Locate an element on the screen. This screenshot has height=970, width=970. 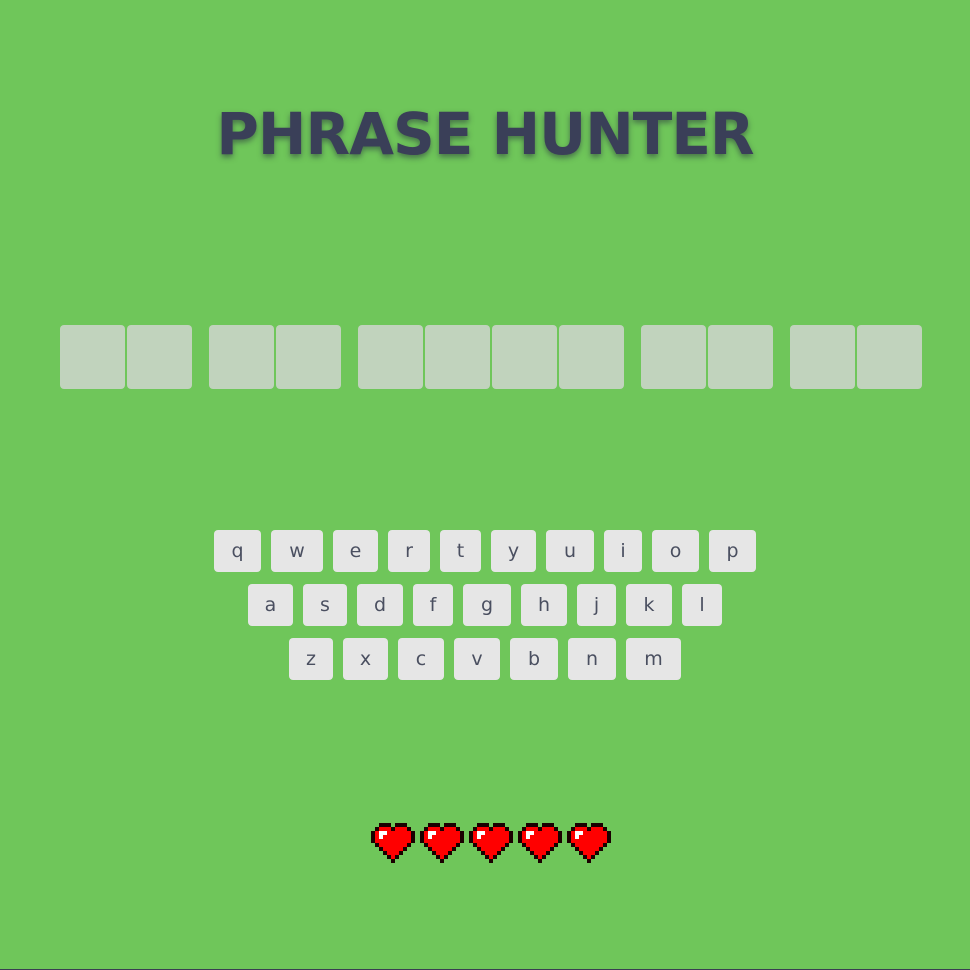
key-t: t is located at coordinates (460, 551).